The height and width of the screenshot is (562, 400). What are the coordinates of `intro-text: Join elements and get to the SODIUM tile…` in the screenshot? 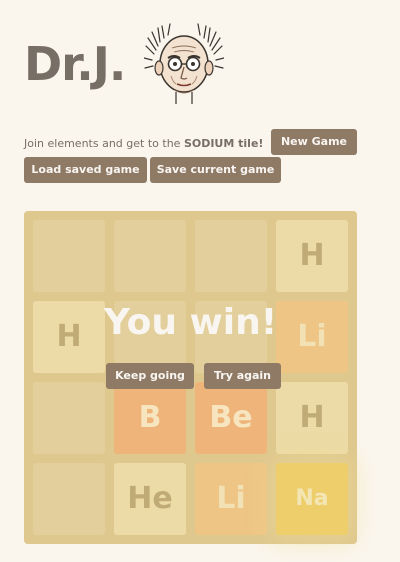 It's located at (143, 144).